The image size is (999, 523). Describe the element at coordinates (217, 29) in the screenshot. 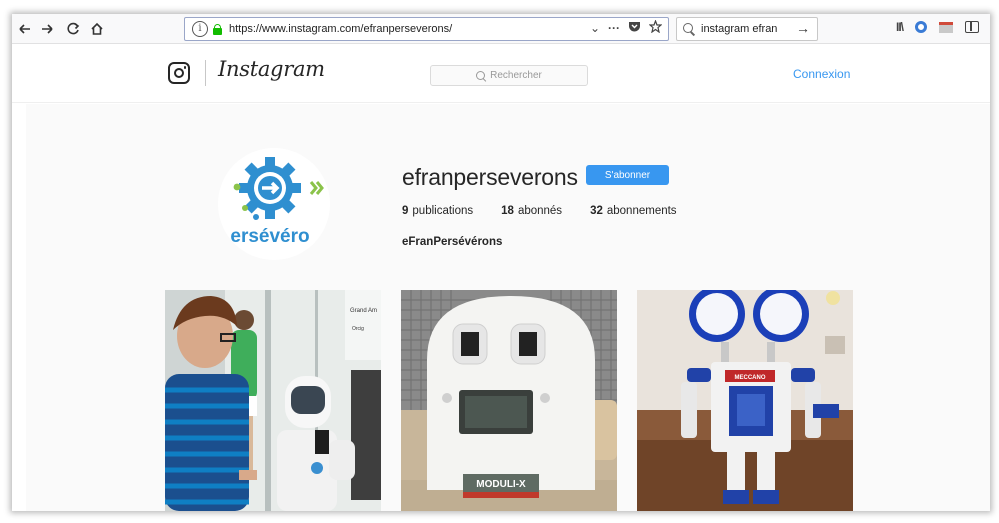

I see `lock-icon` at that location.